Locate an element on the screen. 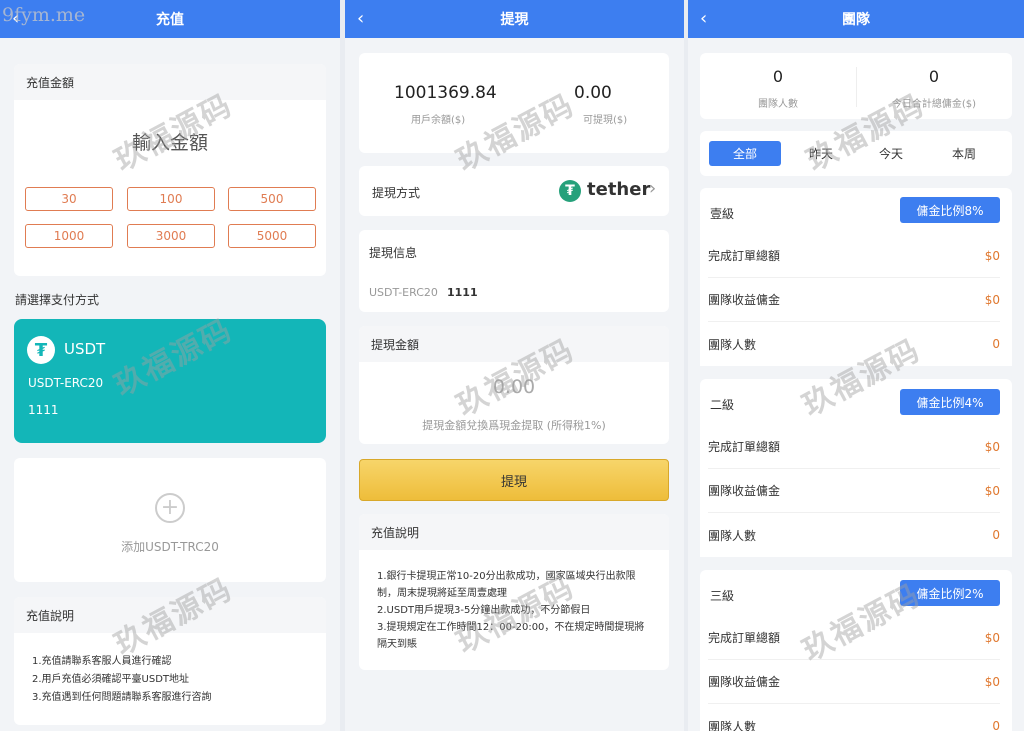 The image size is (1024, 731). level-name: 二級 is located at coordinates (722, 405).